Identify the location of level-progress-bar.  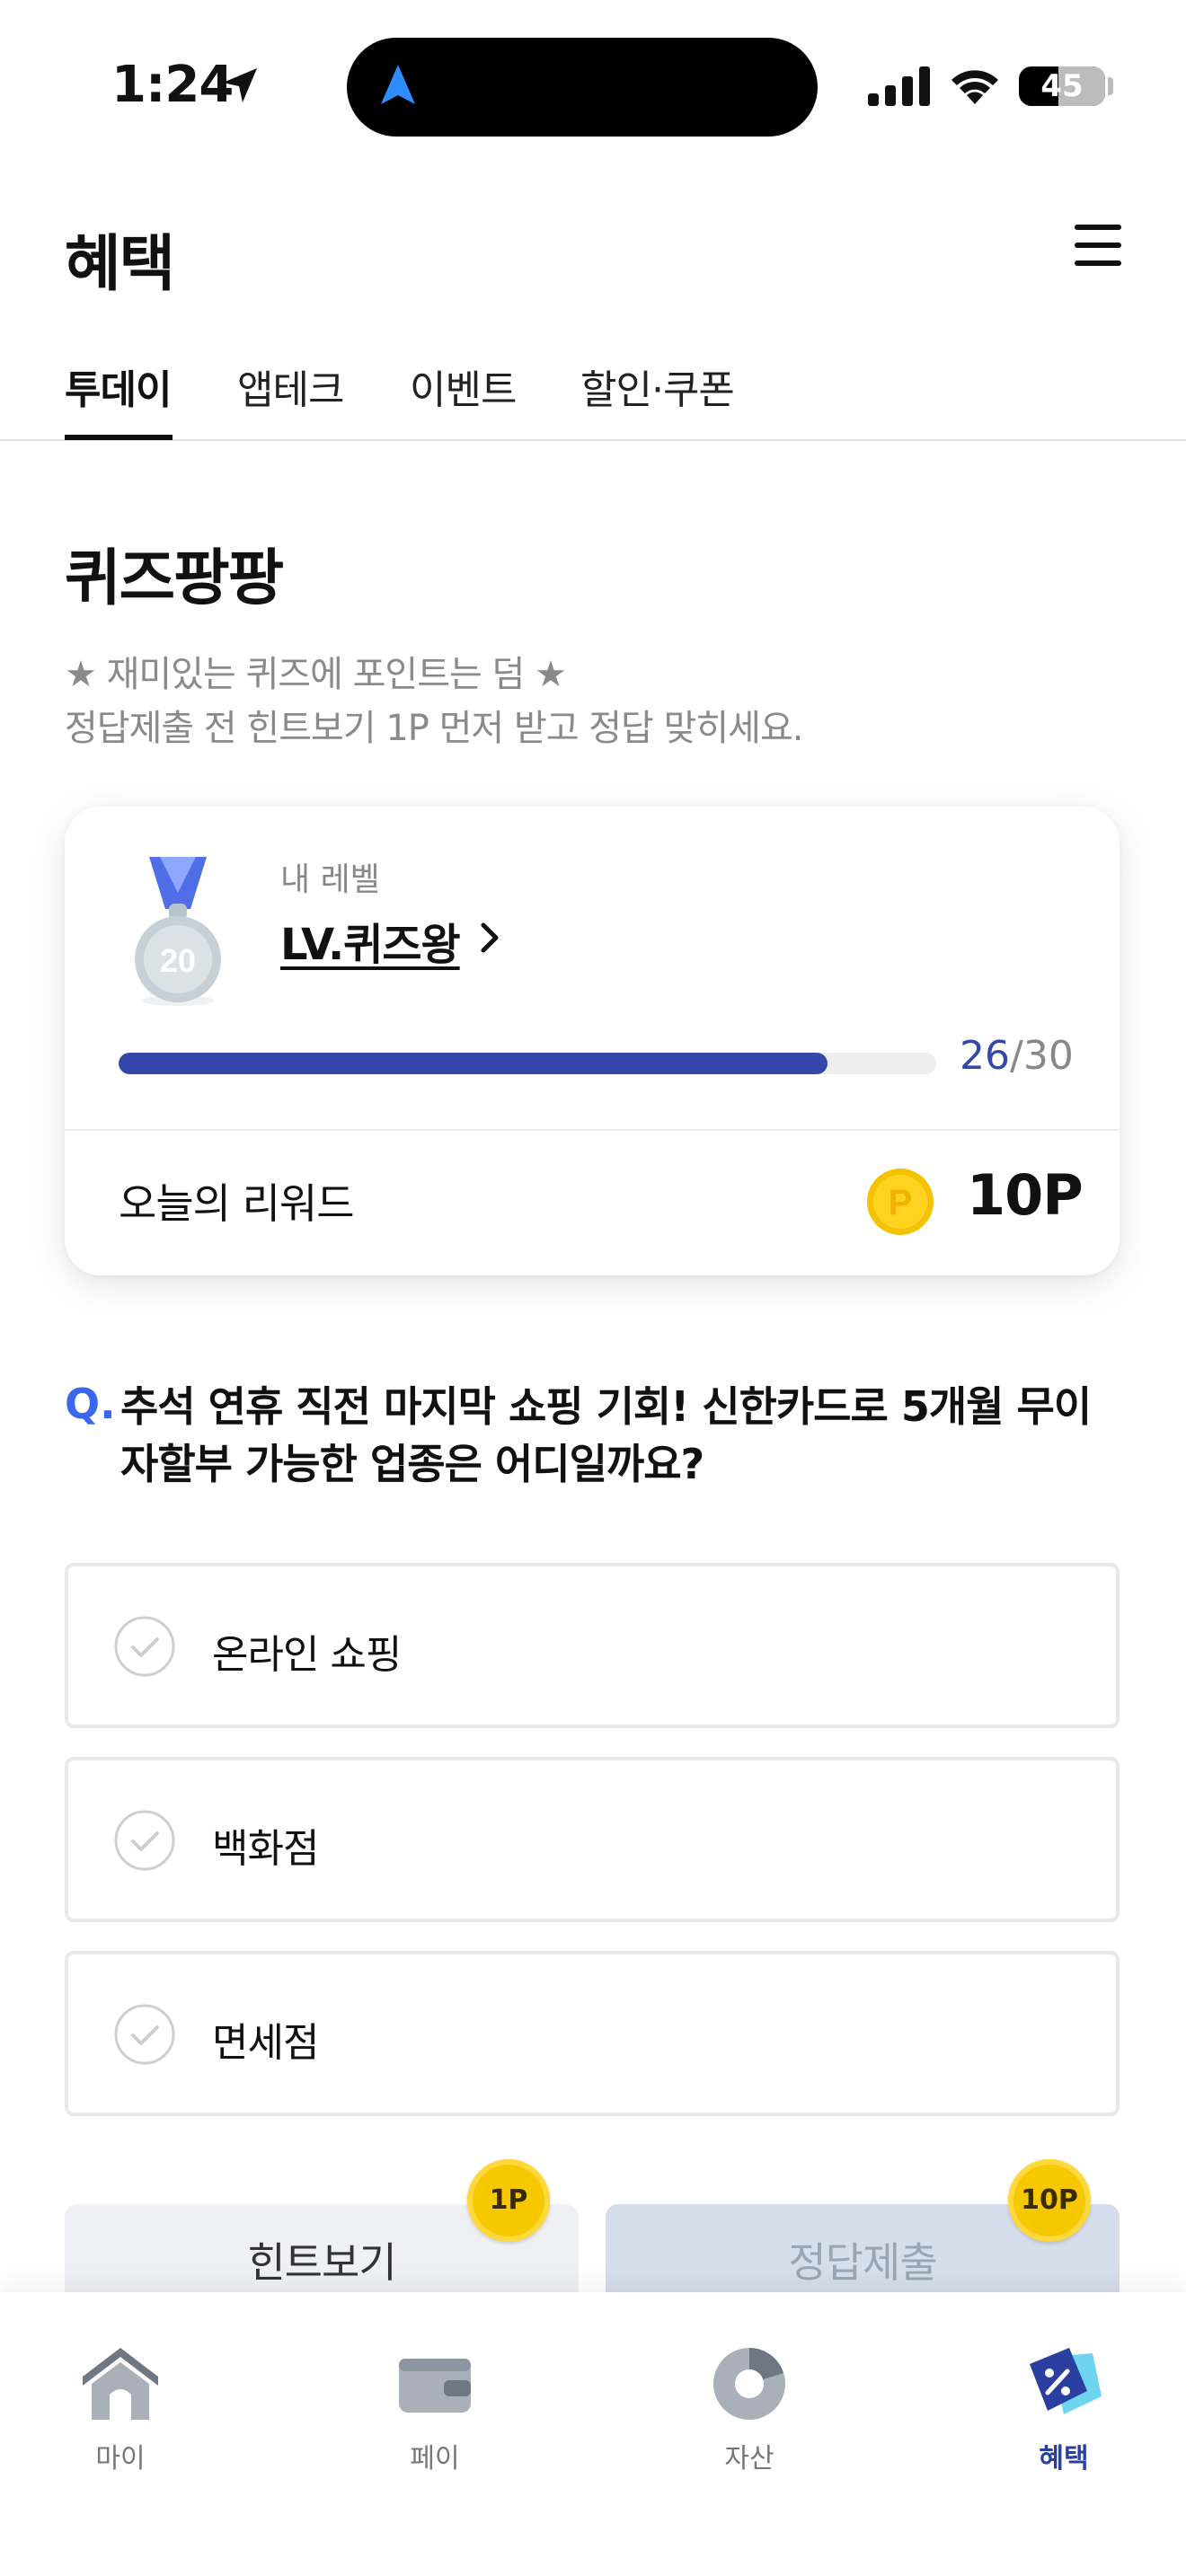
(527, 1063).